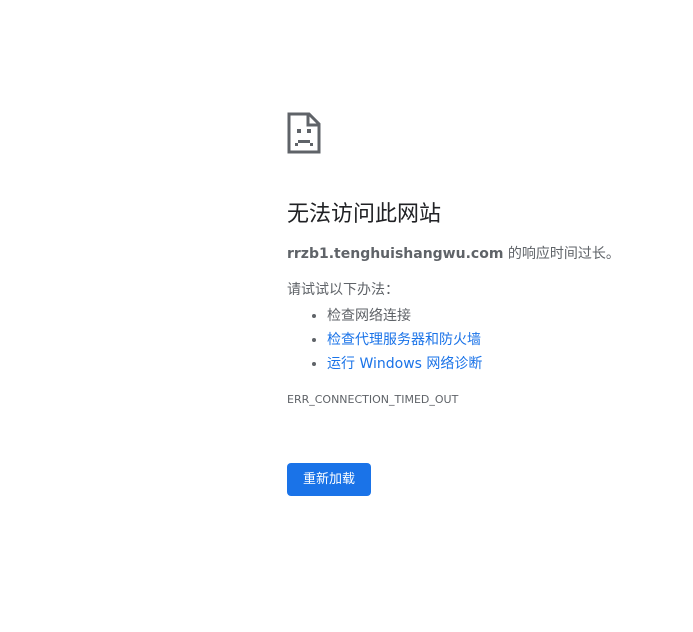  Describe the element at coordinates (395, 254) in the screenshot. I see `host-name: rrzb1.tenghuishangwu.com` at that location.